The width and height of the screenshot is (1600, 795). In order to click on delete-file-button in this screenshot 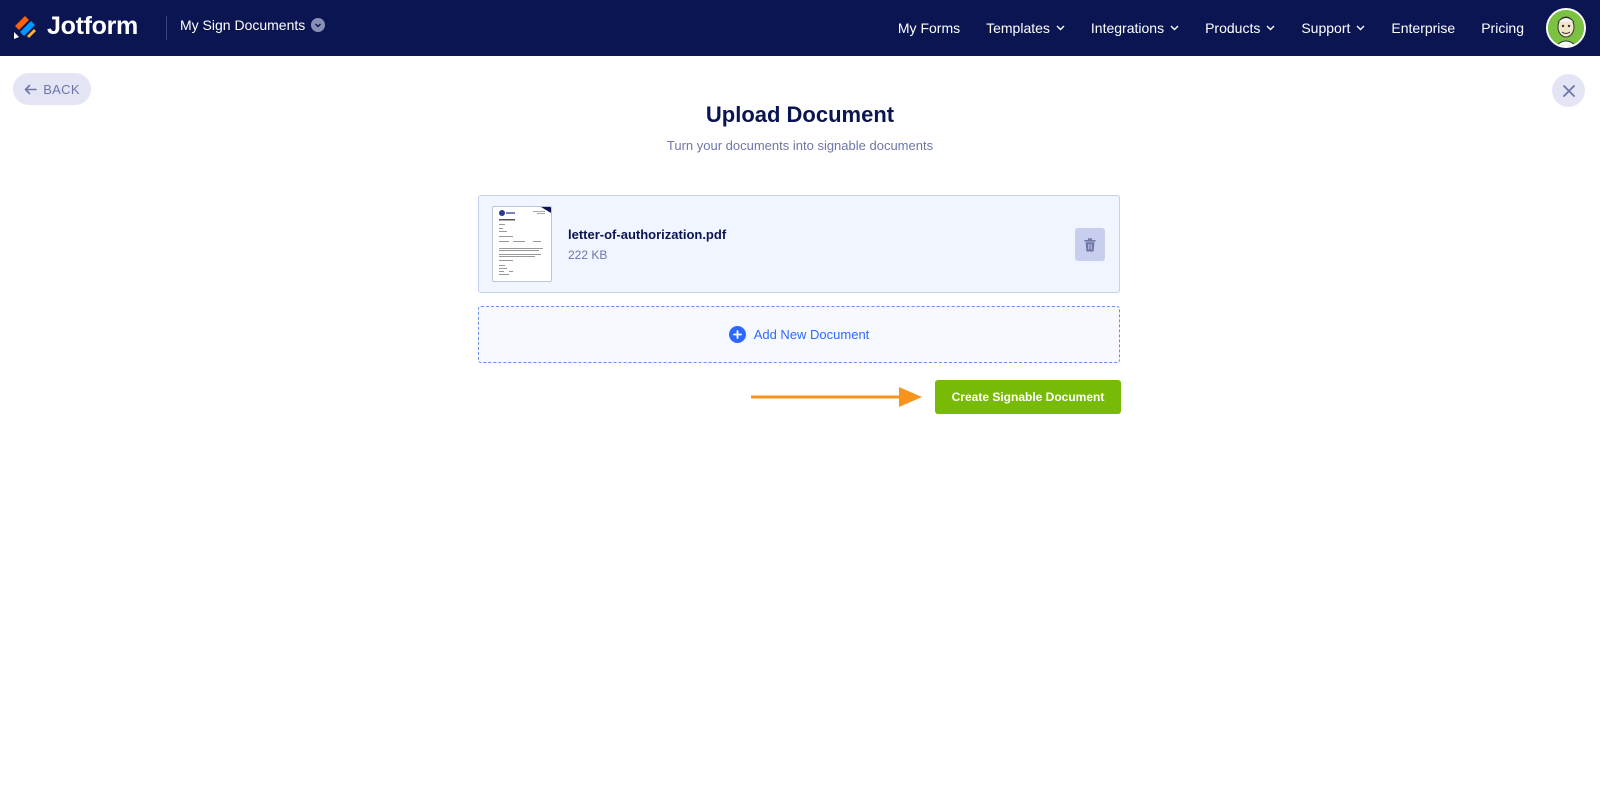, I will do `click(1090, 244)`.